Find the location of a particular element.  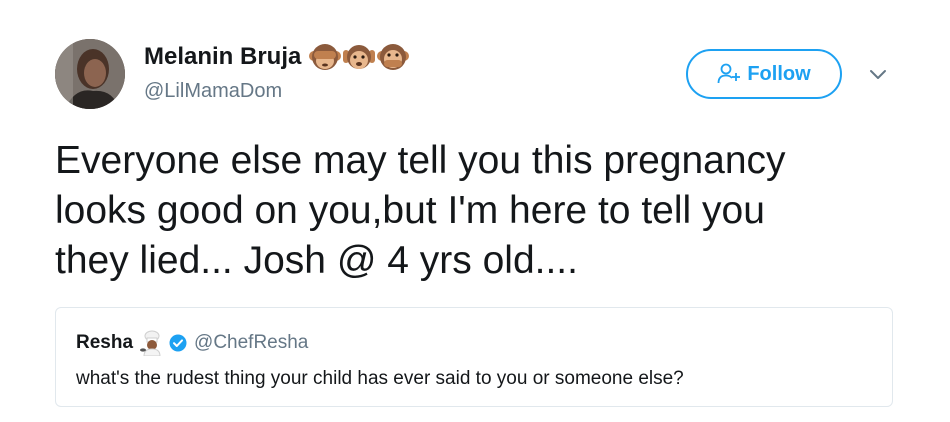

follow-button: Follow is located at coordinates (764, 74).